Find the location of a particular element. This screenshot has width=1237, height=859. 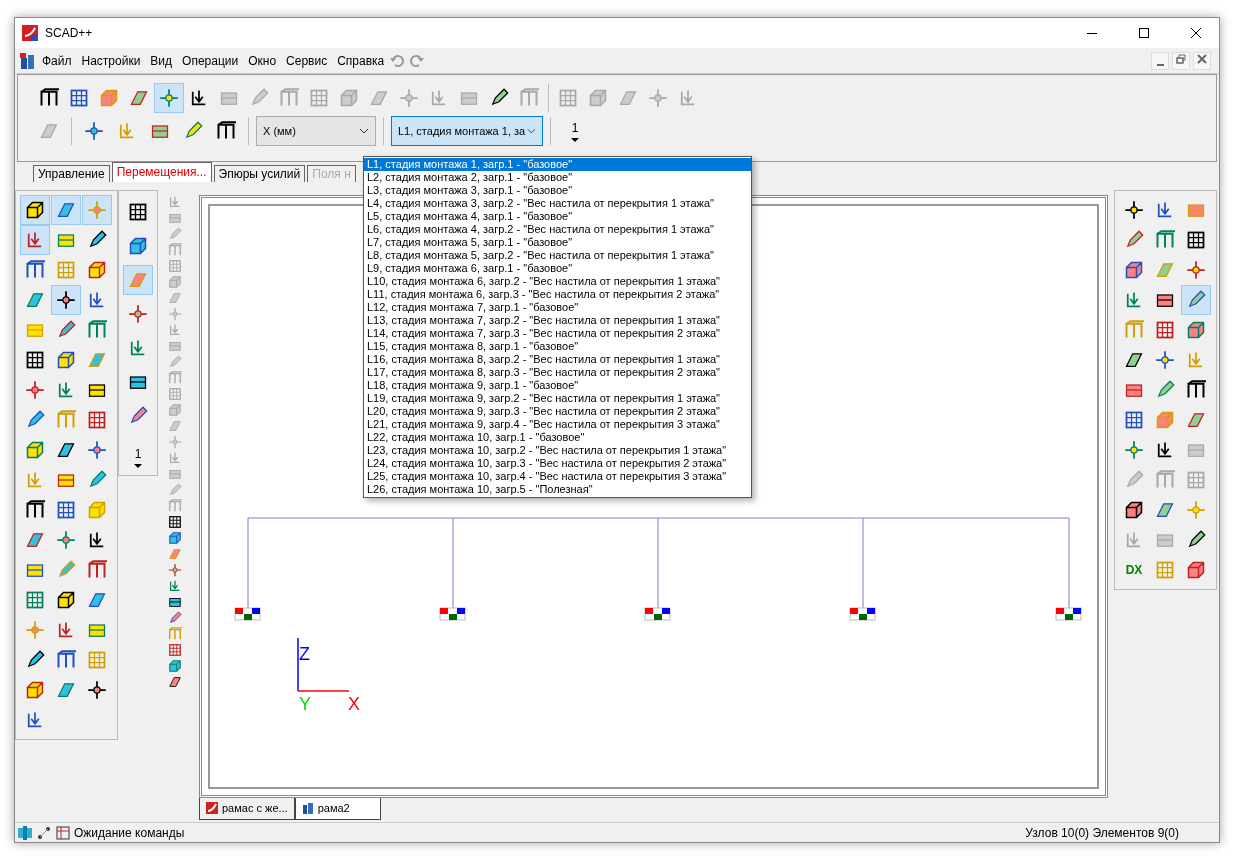

menu-item: Настройки is located at coordinates (111, 60).